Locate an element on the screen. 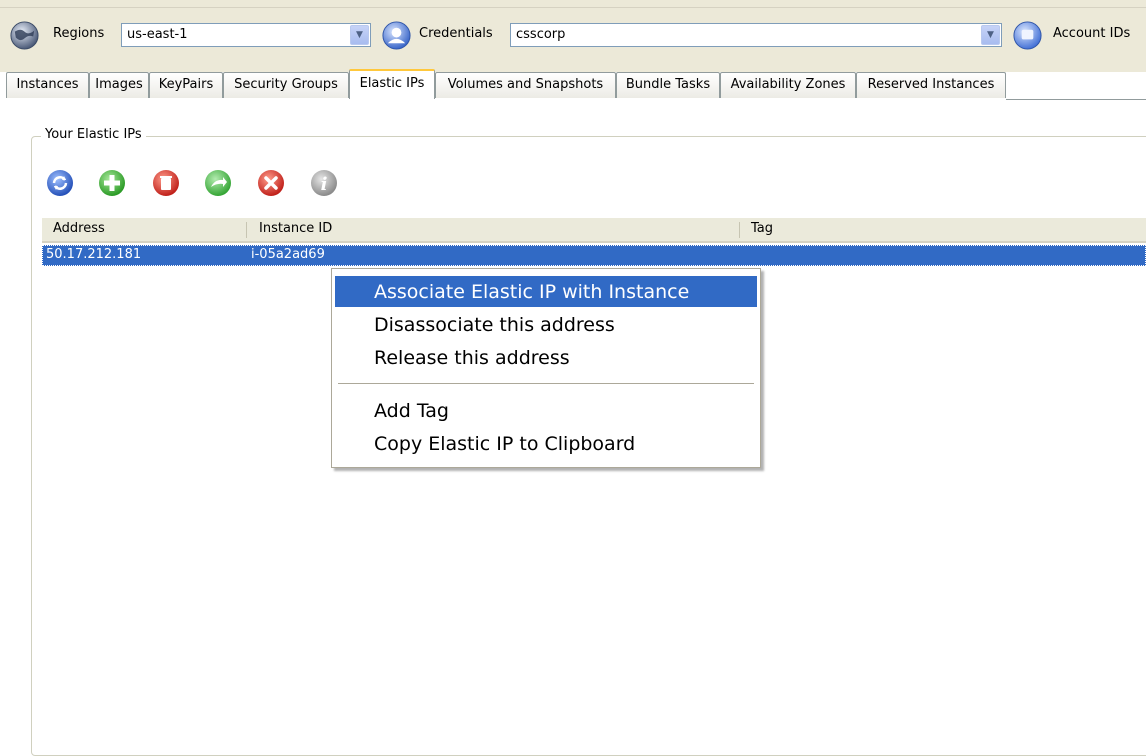  group-title: Your Elastic IPs is located at coordinates (93, 134).